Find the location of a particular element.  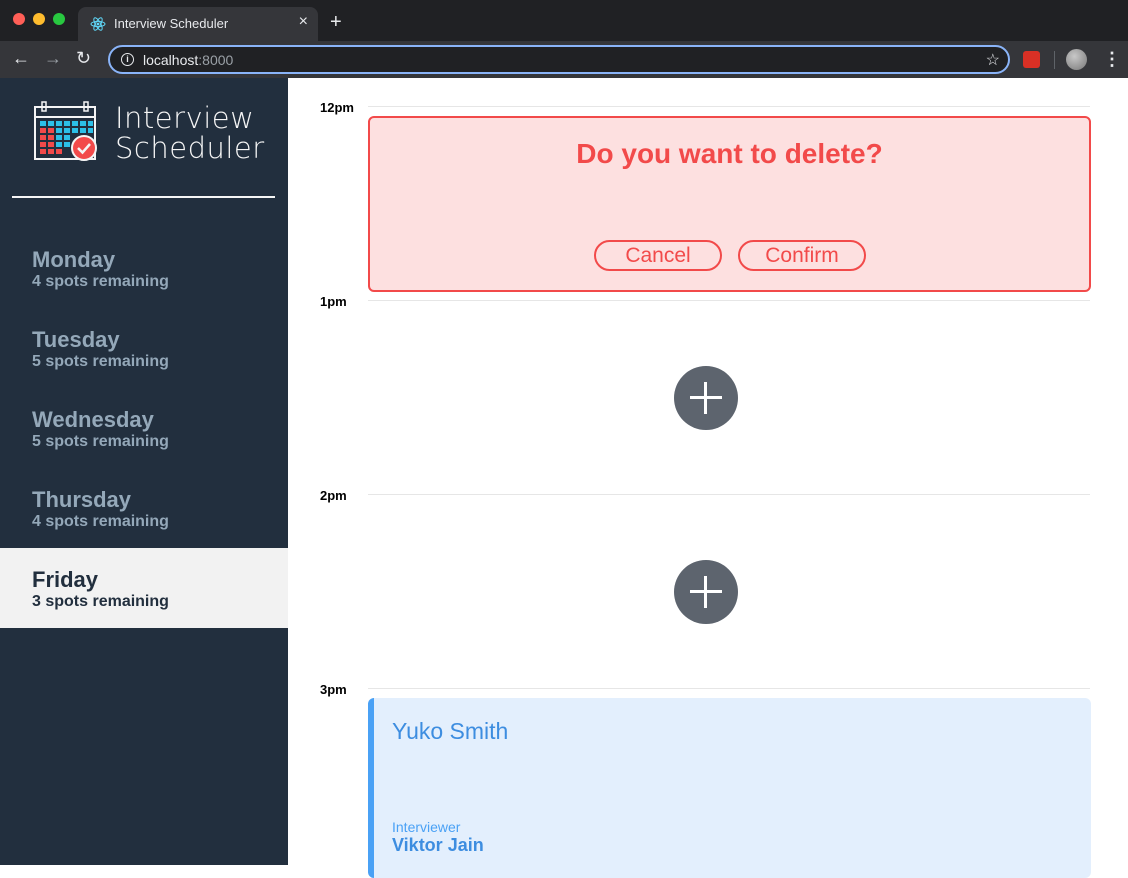

close-window-button is located at coordinates (19, 19).